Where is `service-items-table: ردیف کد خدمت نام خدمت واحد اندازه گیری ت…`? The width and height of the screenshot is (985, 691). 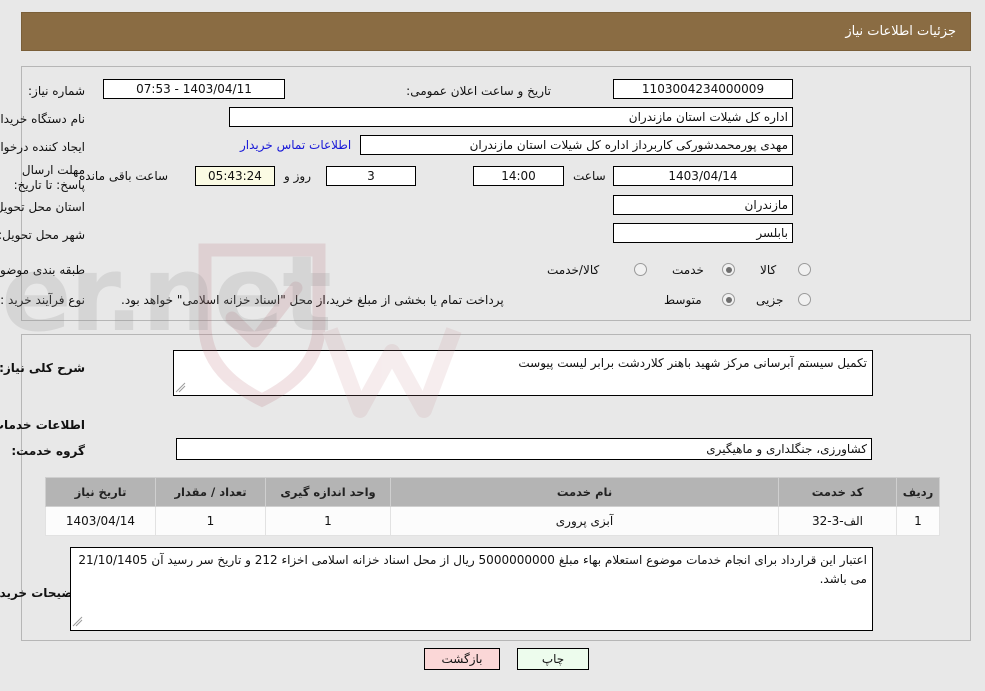
service-items-table: ردیف کد خدمت نام خدمت واحد اندازه گیری ت… is located at coordinates (492, 506).